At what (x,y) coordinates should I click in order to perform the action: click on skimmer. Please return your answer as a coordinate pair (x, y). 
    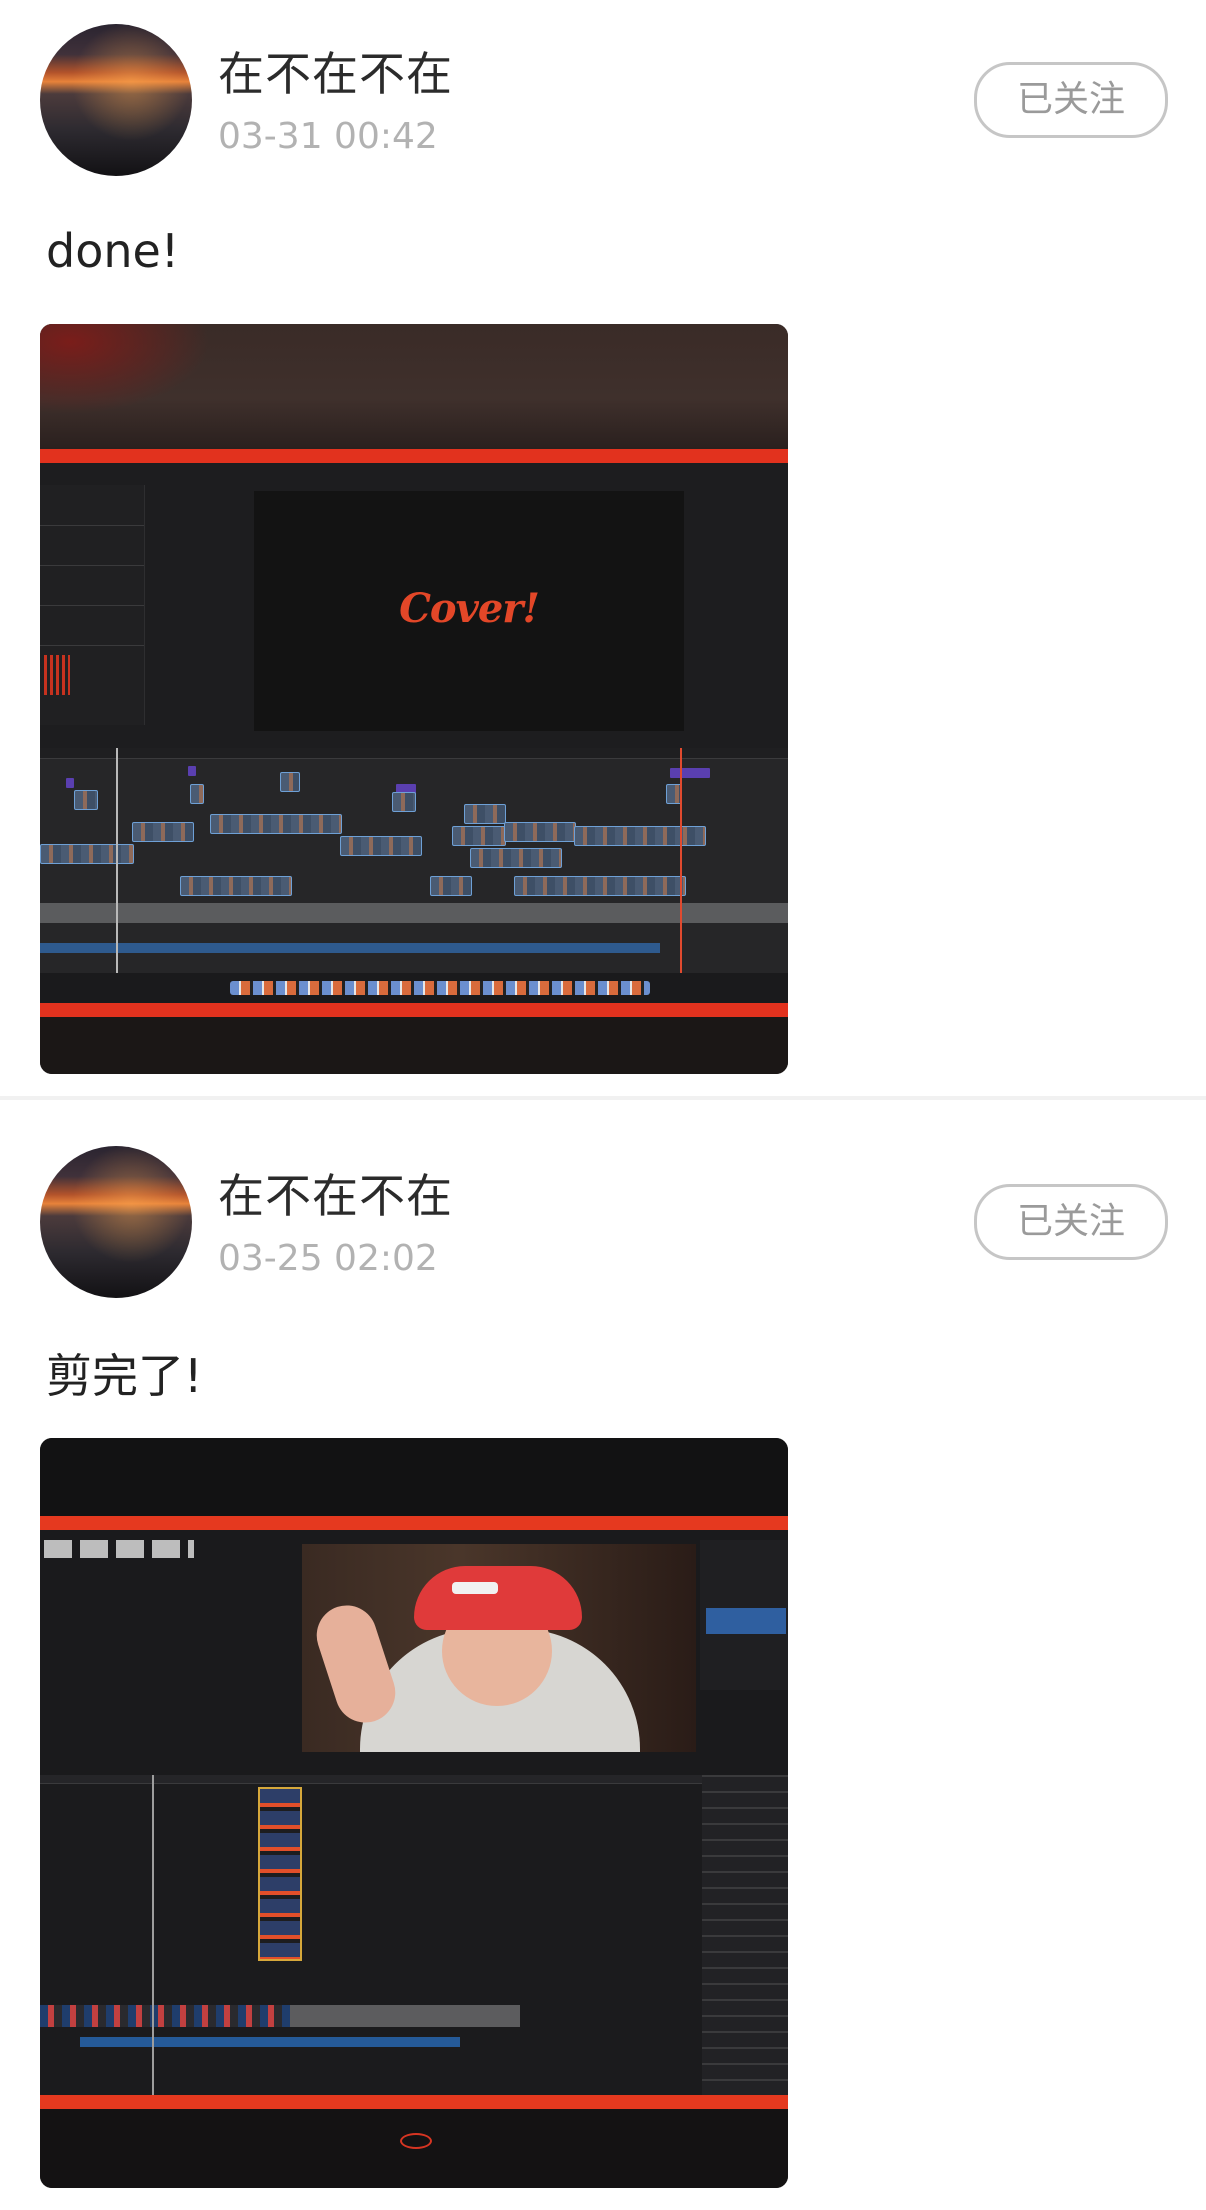
    Looking at the image, I should click on (681, 860).